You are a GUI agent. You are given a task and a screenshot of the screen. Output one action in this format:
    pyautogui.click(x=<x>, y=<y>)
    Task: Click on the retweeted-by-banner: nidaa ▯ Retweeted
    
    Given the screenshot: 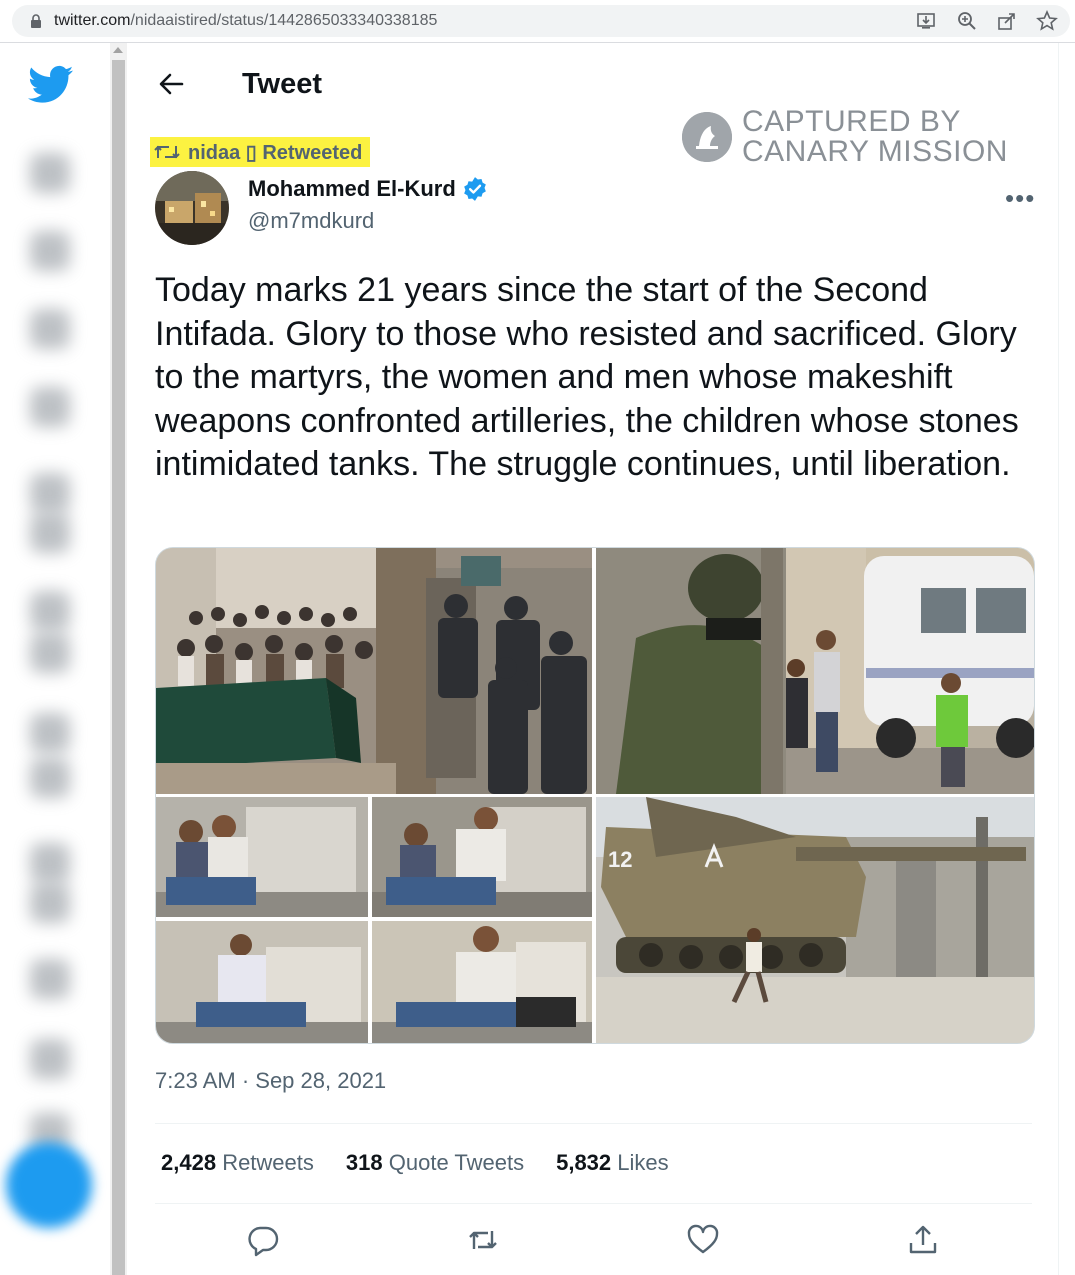 What is the action you would take?
    pyautogui.click(x=260, y=152)
    